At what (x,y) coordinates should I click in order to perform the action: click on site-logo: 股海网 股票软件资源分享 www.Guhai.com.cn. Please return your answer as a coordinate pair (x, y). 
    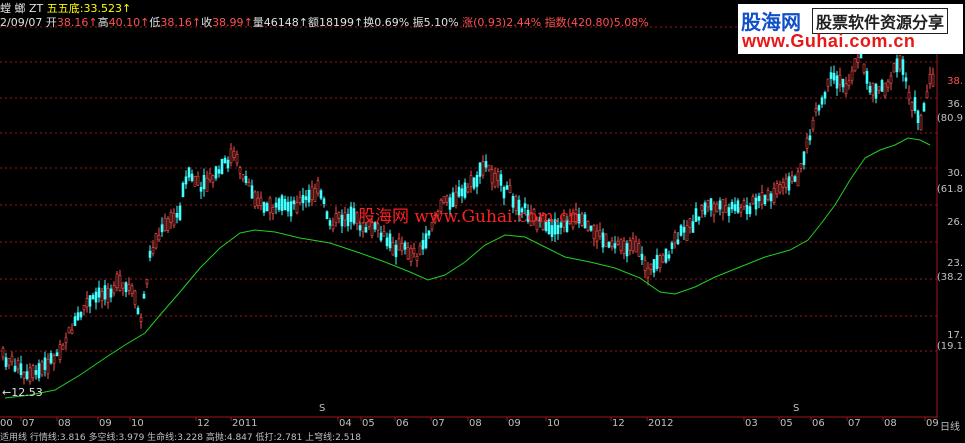
    Looking at the image, I should click on (850, 29).